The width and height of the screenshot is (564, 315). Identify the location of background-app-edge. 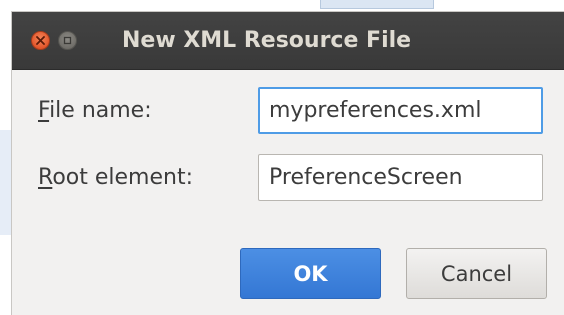
(377, 4).